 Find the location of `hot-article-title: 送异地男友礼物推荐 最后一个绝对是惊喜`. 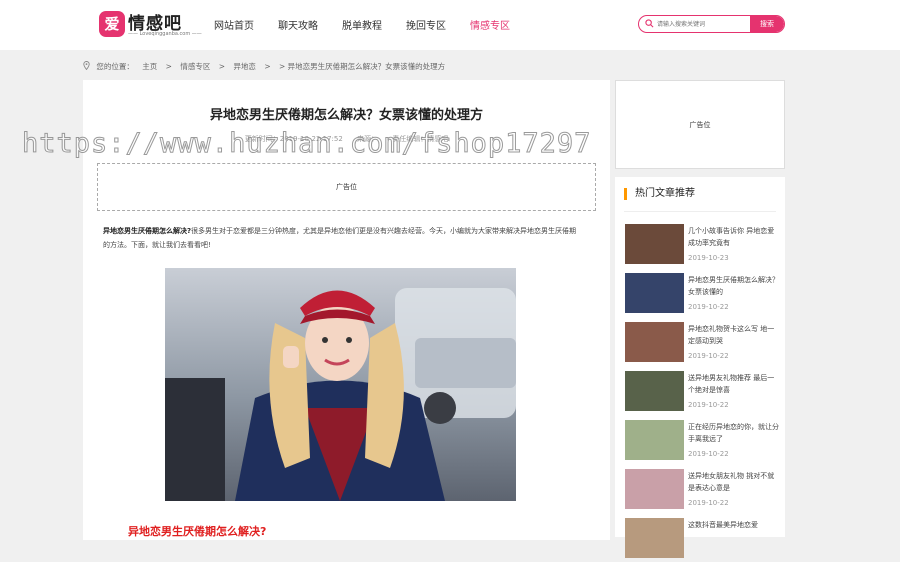

hot-article-title: 送异地男友礼物推荐 最后一个绝对是惊喜 is located at coordinates (731, 384).